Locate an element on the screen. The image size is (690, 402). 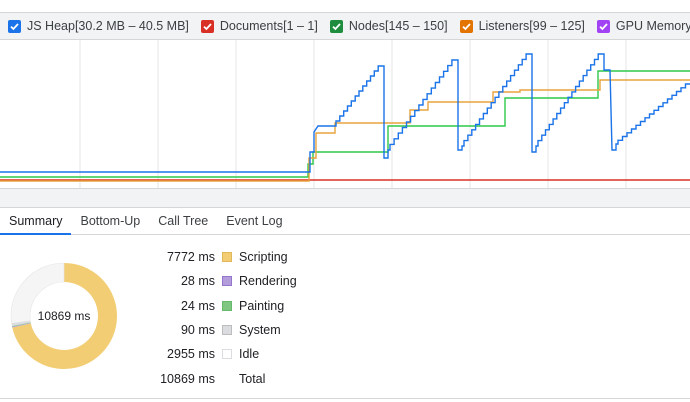
summary-value: 2955 ms is located at coordinates (191, 354).